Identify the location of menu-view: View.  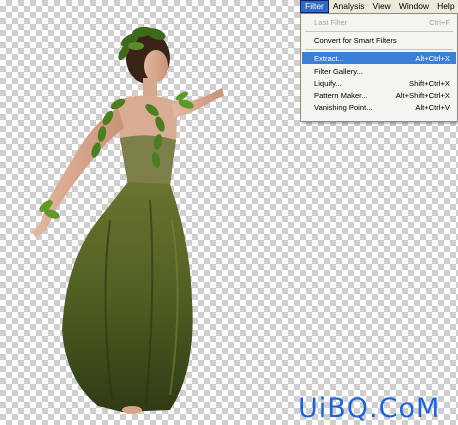
(382, 6).